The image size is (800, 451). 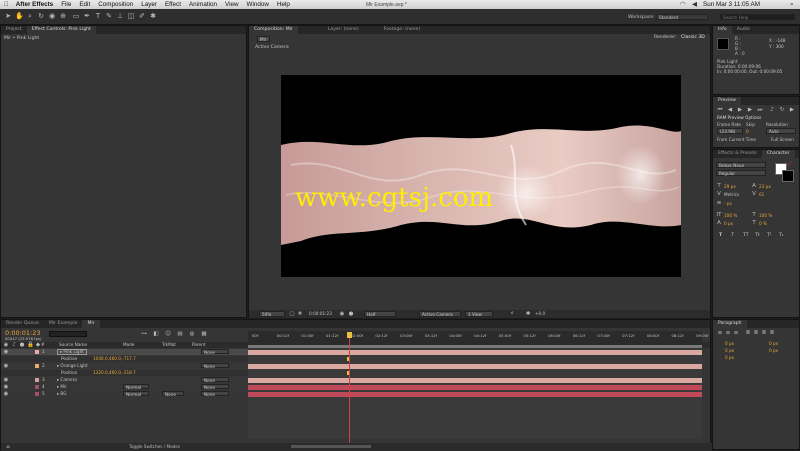 I want to click on source-name-column: Source Name, so click(x=73, y=344).